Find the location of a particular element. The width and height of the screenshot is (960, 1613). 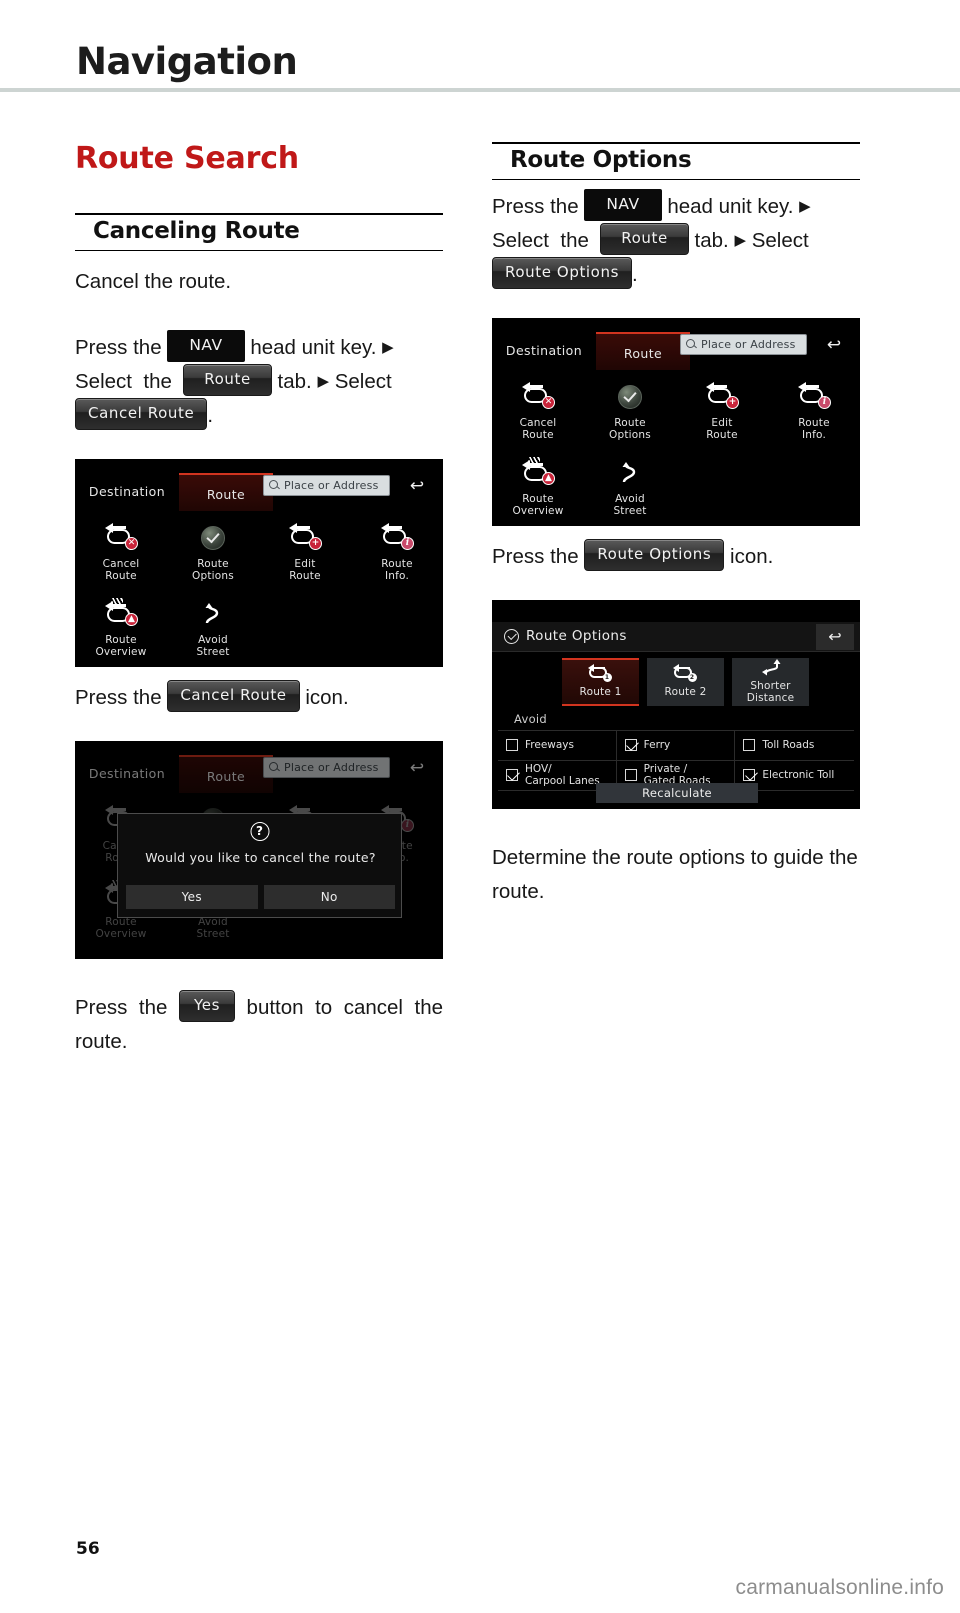

avoid-option-toll-roads: Toll Roads is located at coordinates (794, 746).